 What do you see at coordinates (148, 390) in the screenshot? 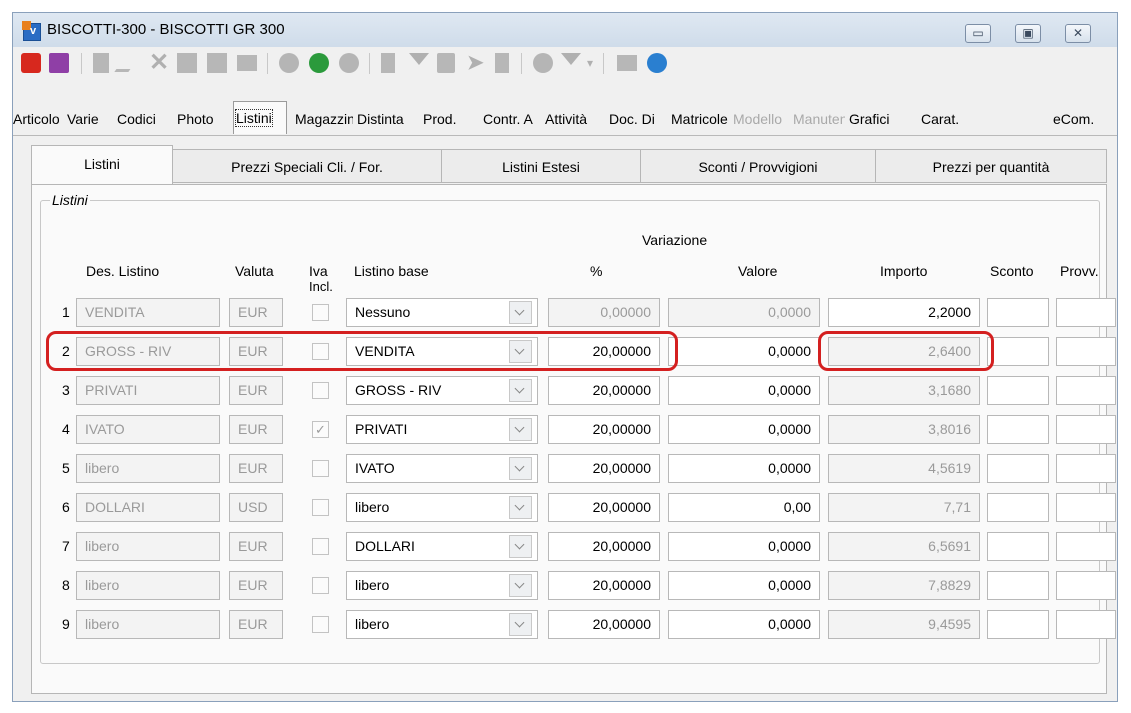
I see `des-listino-field: PRIVATI` at bounding box center [148, 390].